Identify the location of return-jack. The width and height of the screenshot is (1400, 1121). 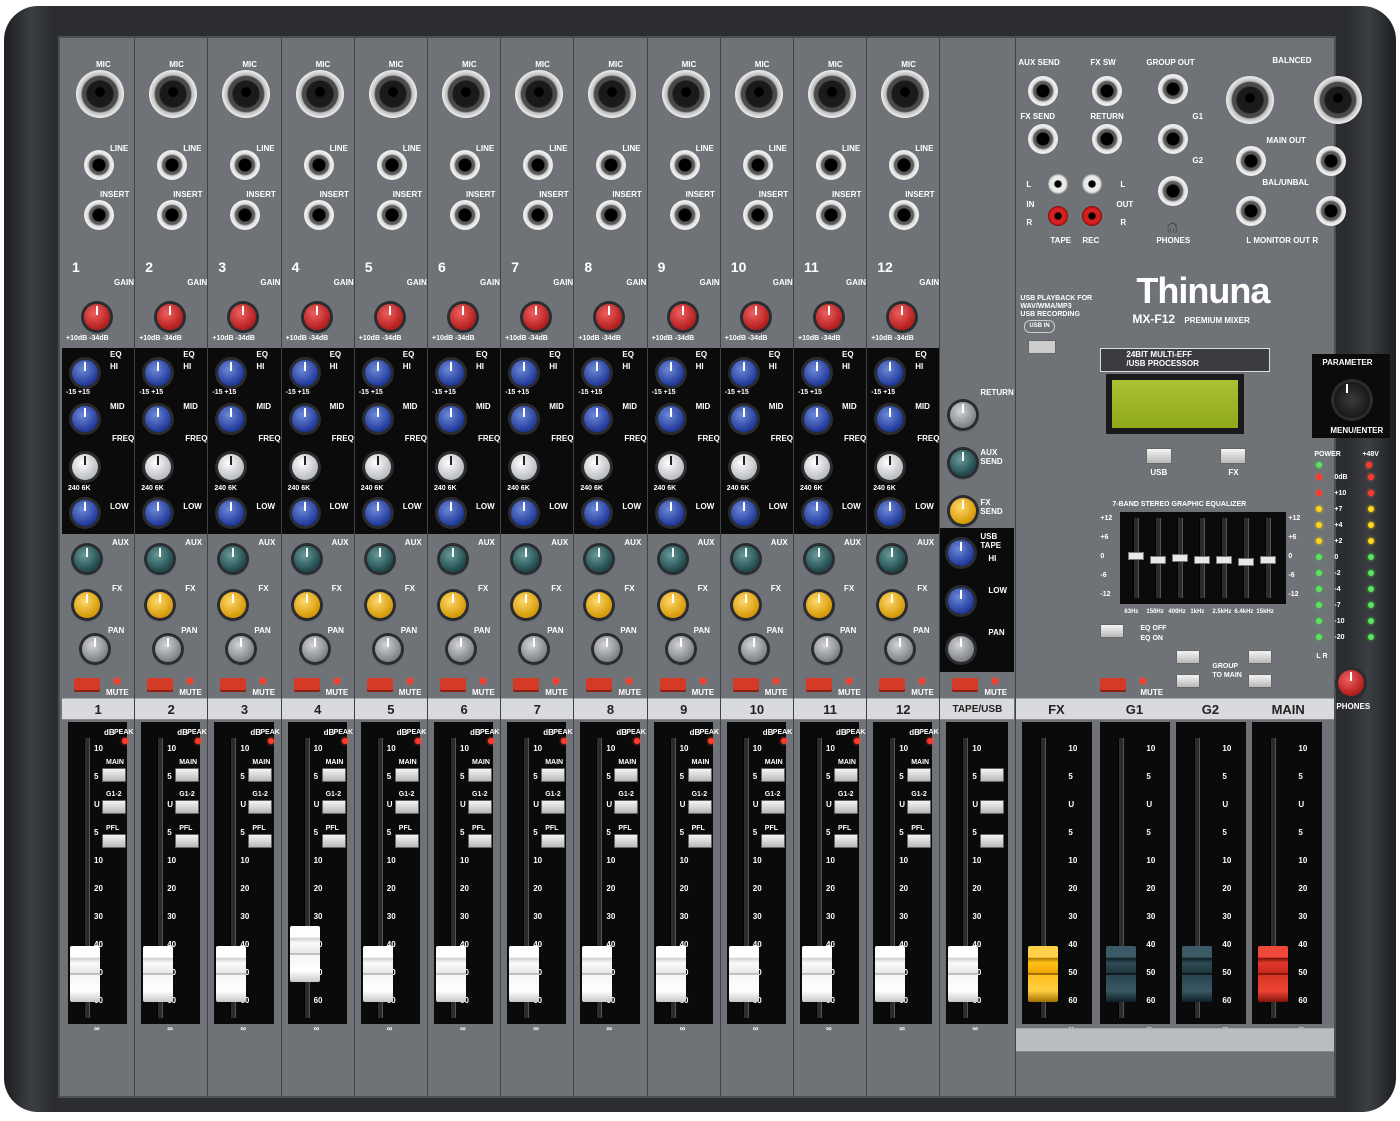
(1107, 139).